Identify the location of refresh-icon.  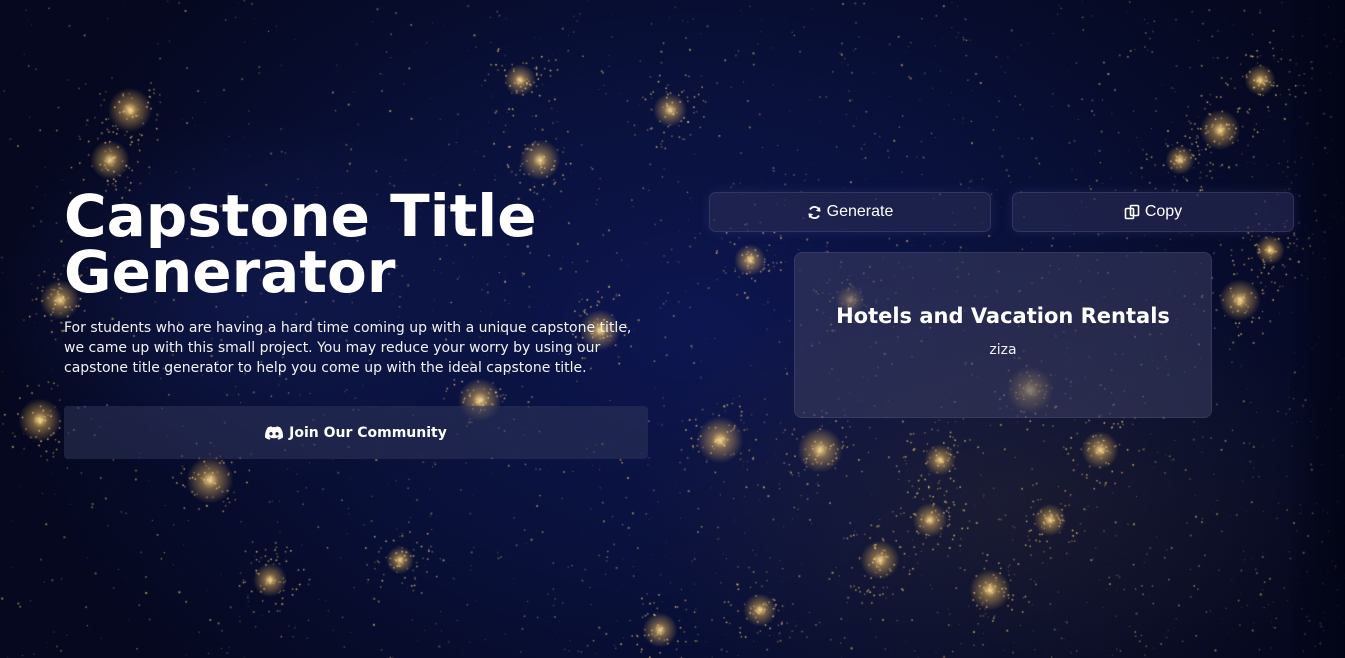
(814, 212).